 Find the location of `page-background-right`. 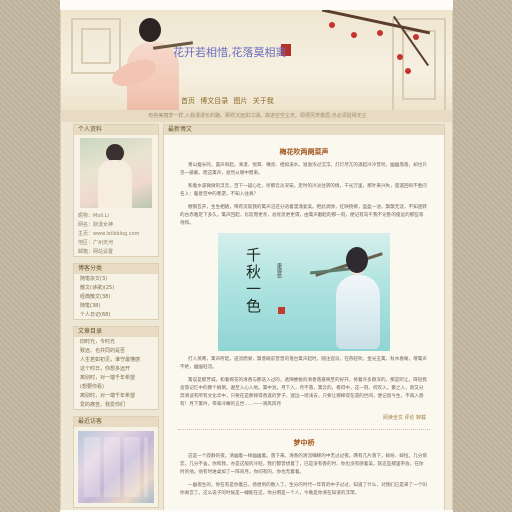

page-background-right is located at coordinates (482, 256).